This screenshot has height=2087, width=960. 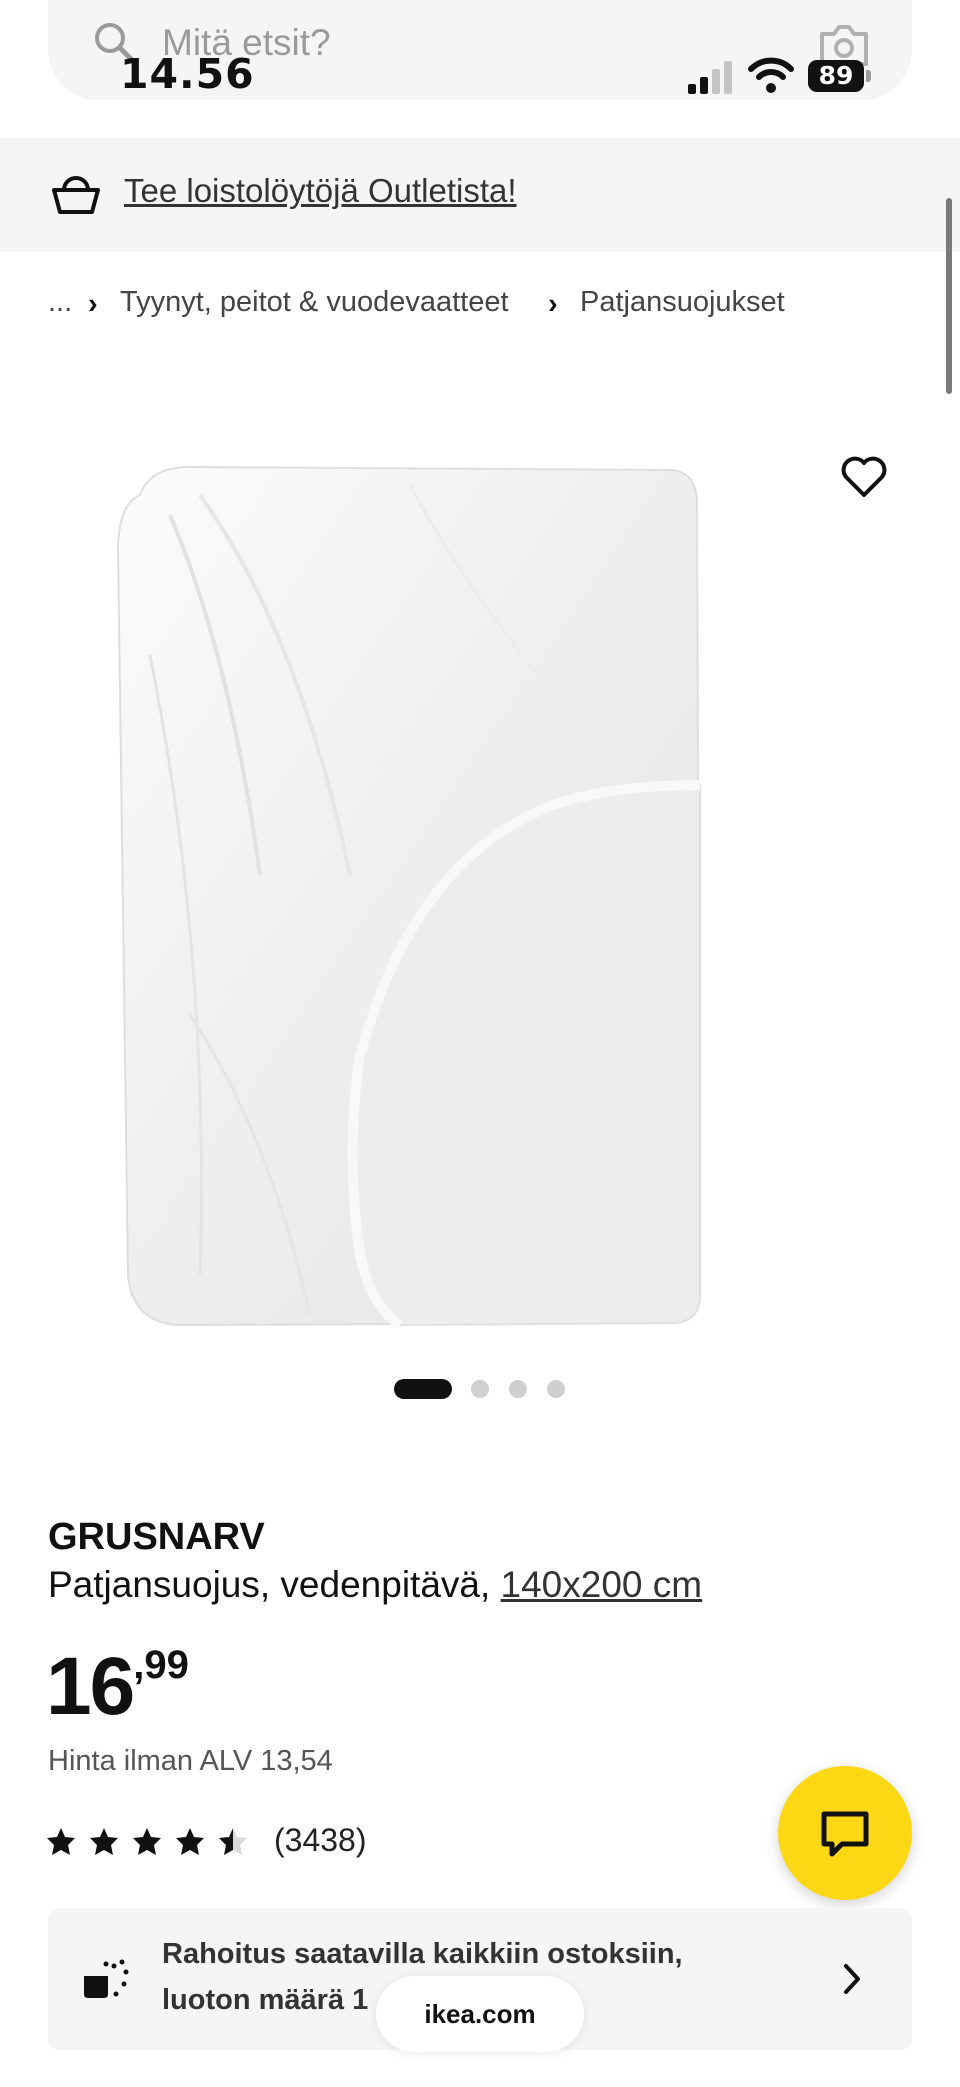 What do you see at coordinates (190, 1761) in the screenshot?
I see `price-without-vat: Hinta ilman ALV 13,54` at bounding box center [190, 1761].